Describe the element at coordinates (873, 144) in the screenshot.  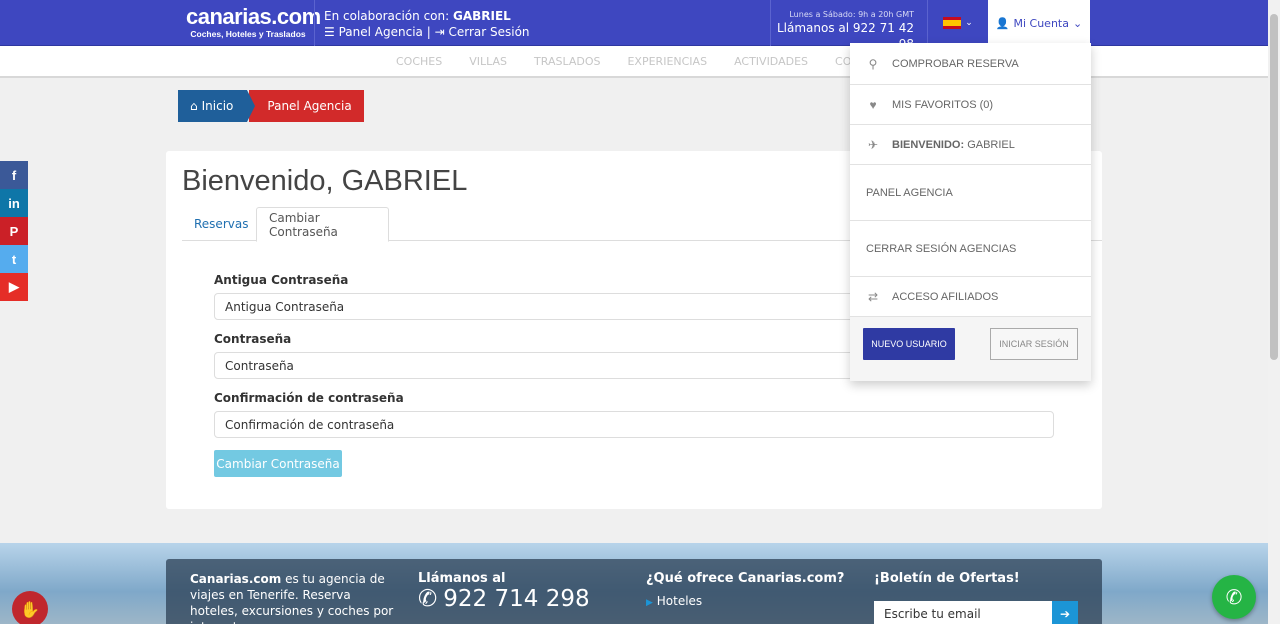
I see `plane-icon: ✈` at that location.